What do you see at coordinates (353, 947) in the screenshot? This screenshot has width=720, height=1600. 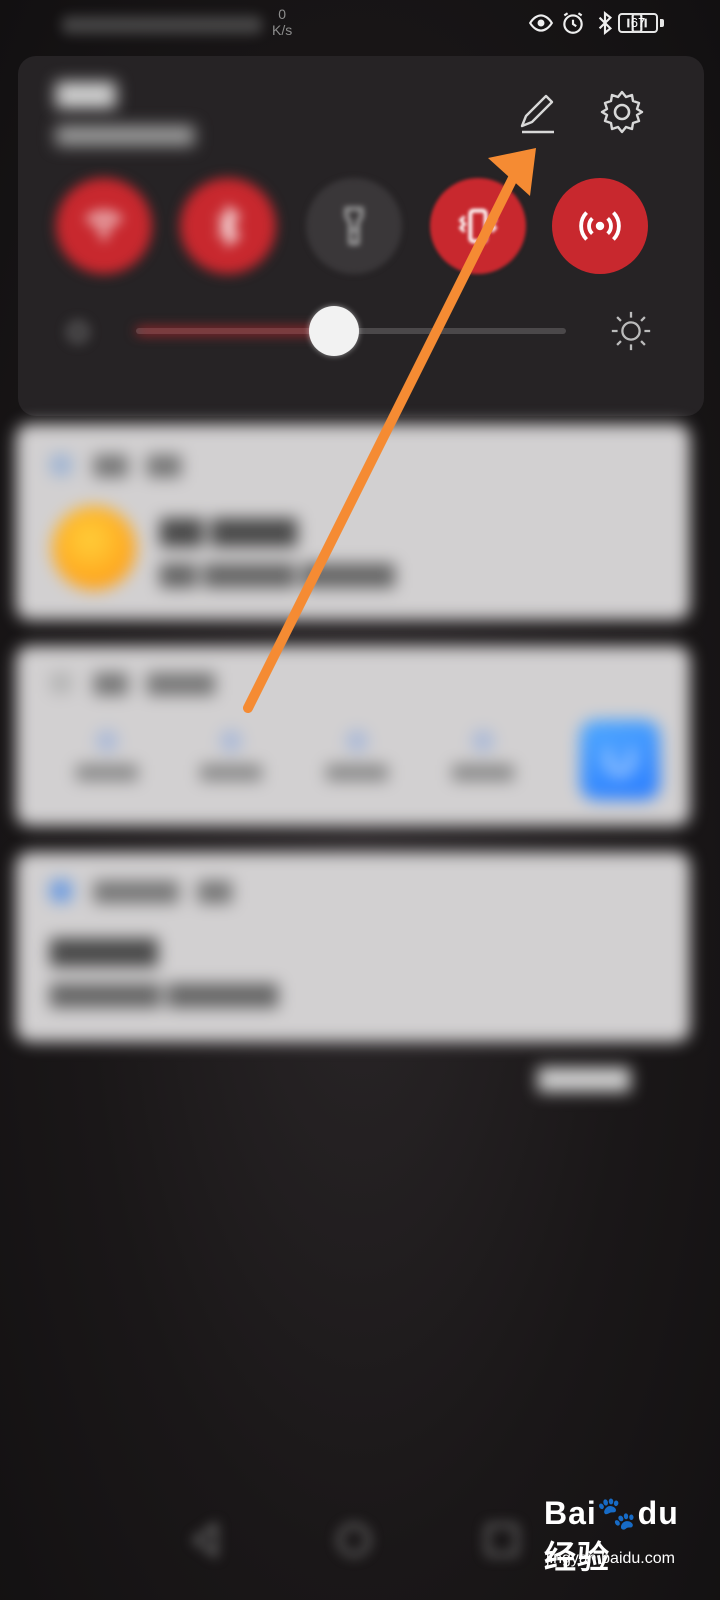 I see `message-notification: ▇▇▇▇▇ · ▇▇ ▇▇▇▇▇ ▇▇▇▇▇▇ ▇▇▇▇▇▇` at bounding box center [353, 947].